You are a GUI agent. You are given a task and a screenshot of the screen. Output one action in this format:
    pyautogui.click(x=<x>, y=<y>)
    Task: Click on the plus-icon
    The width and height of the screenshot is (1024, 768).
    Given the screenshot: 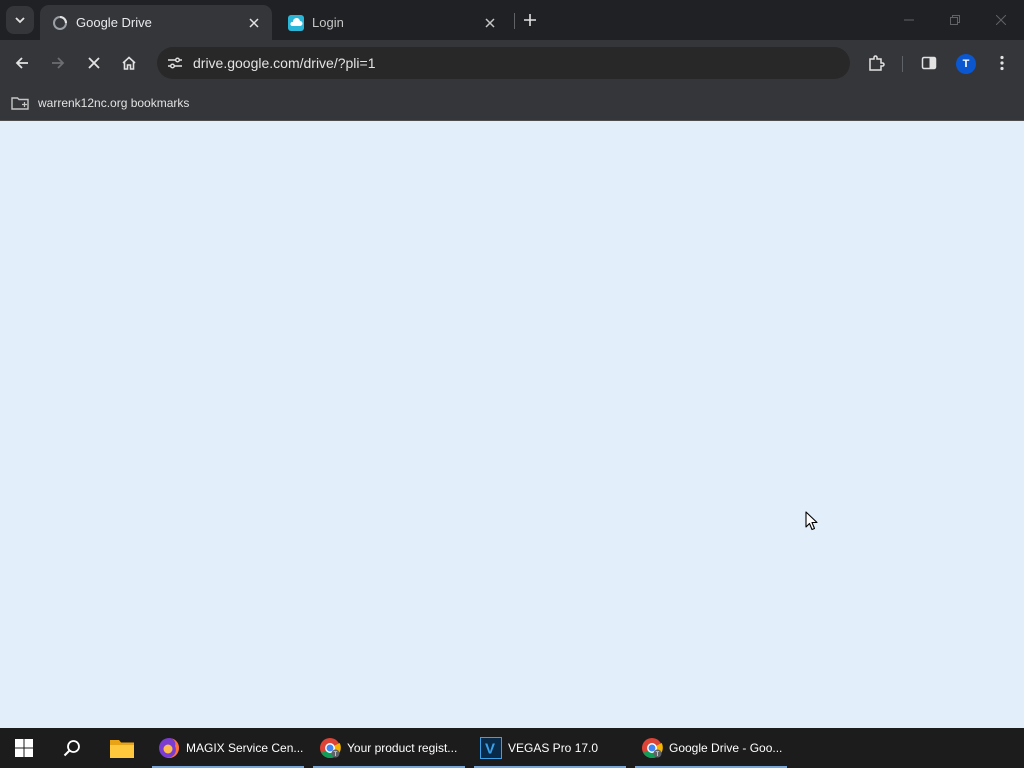 What is the action you would take?
    pyautogui.click(x=530, y=20)
    